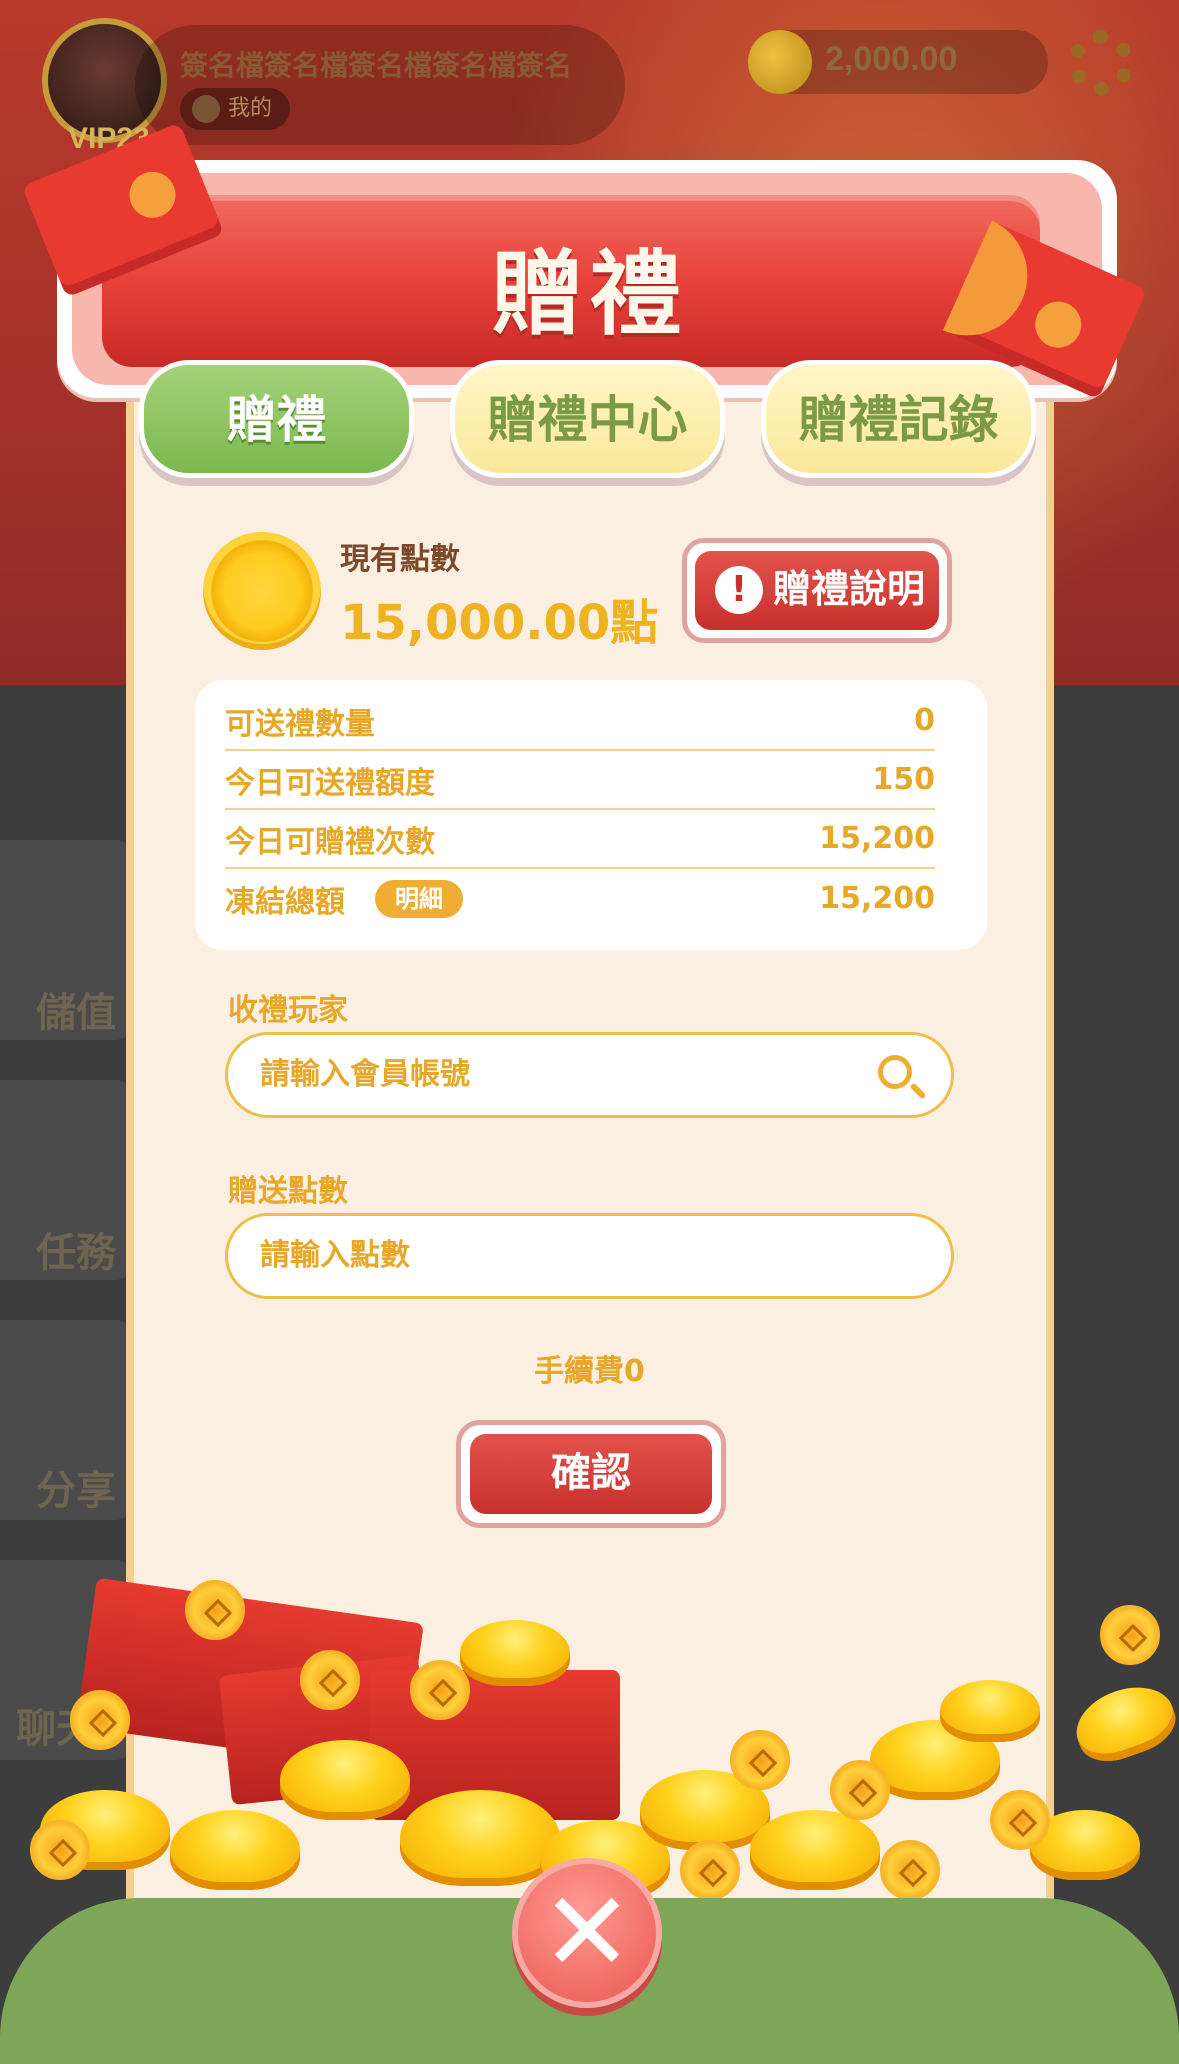  What do you see at coordinates (400, 559) in the screenshot?
I see `points-label: 現有點數` at bounding box center [400, 559].